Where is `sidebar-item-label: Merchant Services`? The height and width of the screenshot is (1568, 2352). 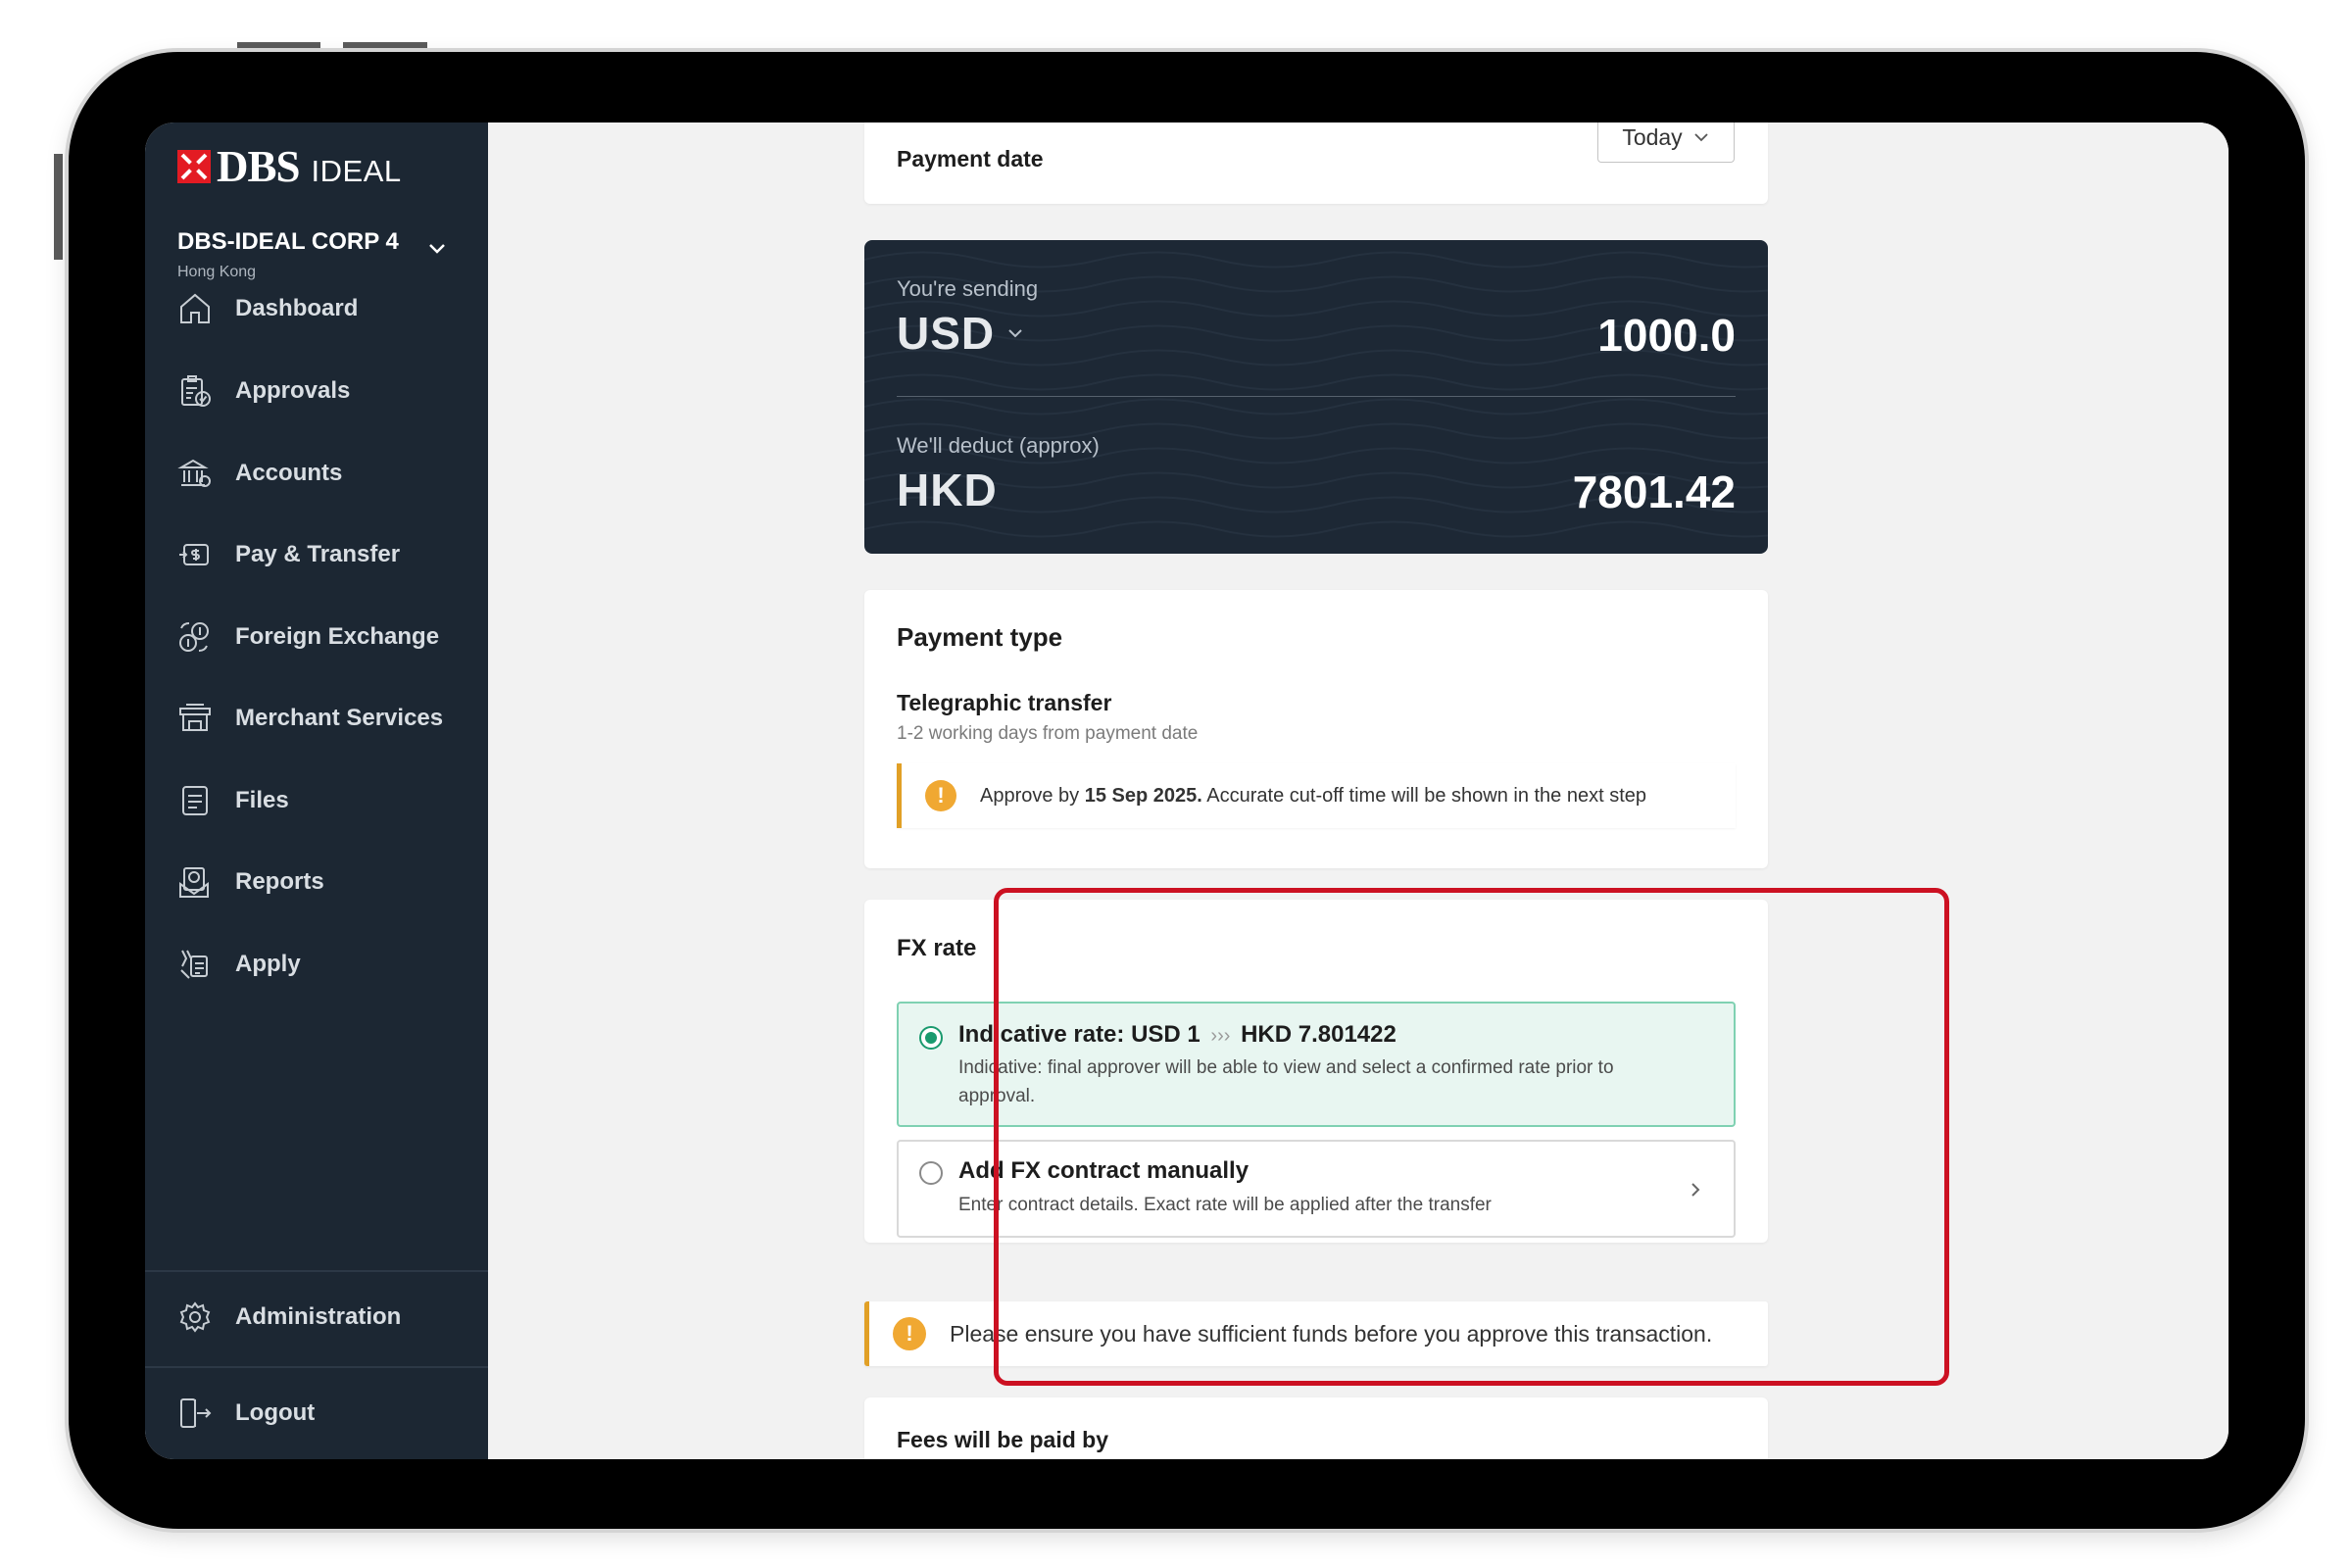 sidebar-item-label: Merchant Services is located at coordinates (339, 718).